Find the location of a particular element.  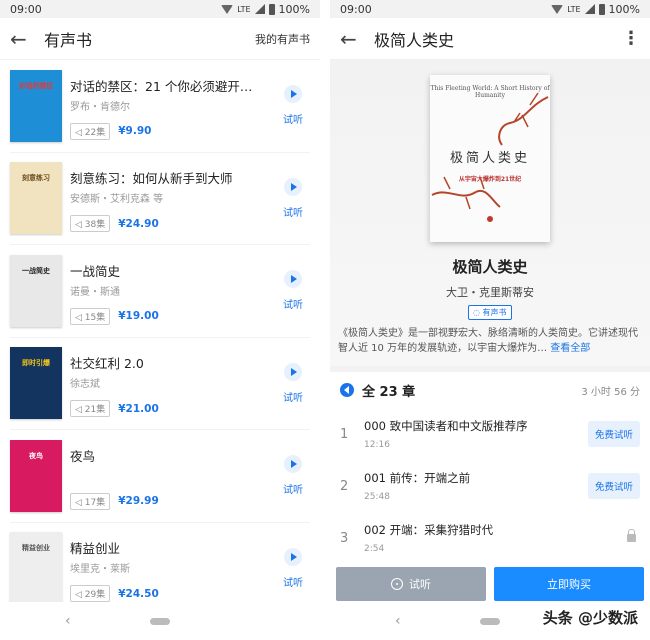

book-row: 一战简史 一战简史 诺曼・斯通 ◁ 15集 ¥19.00 试听 is located at coordinates (160, 291).